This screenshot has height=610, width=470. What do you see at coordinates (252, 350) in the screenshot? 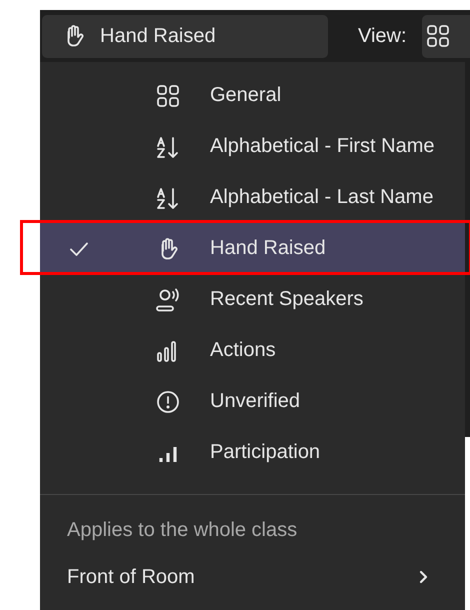
I see `menu-item: Actions` at bounding box center [252, 350].